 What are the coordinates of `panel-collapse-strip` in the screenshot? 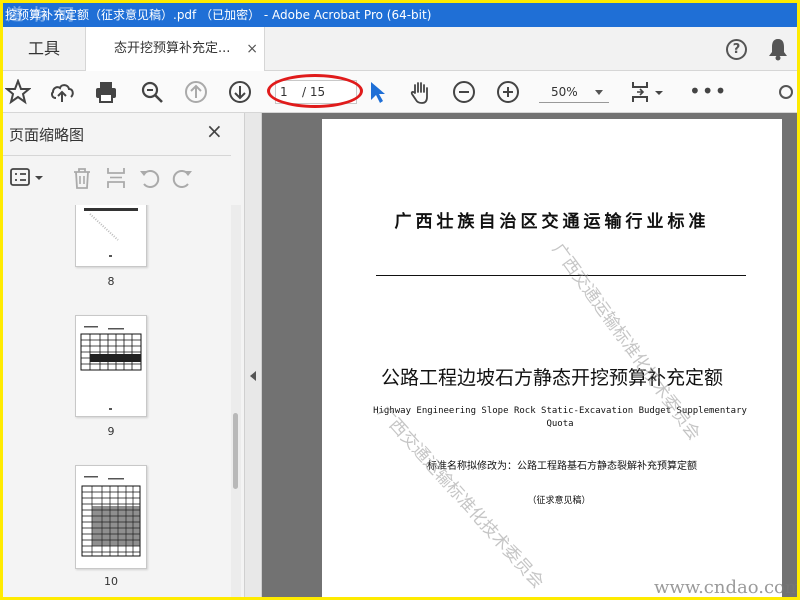 It's located at (253, 355).